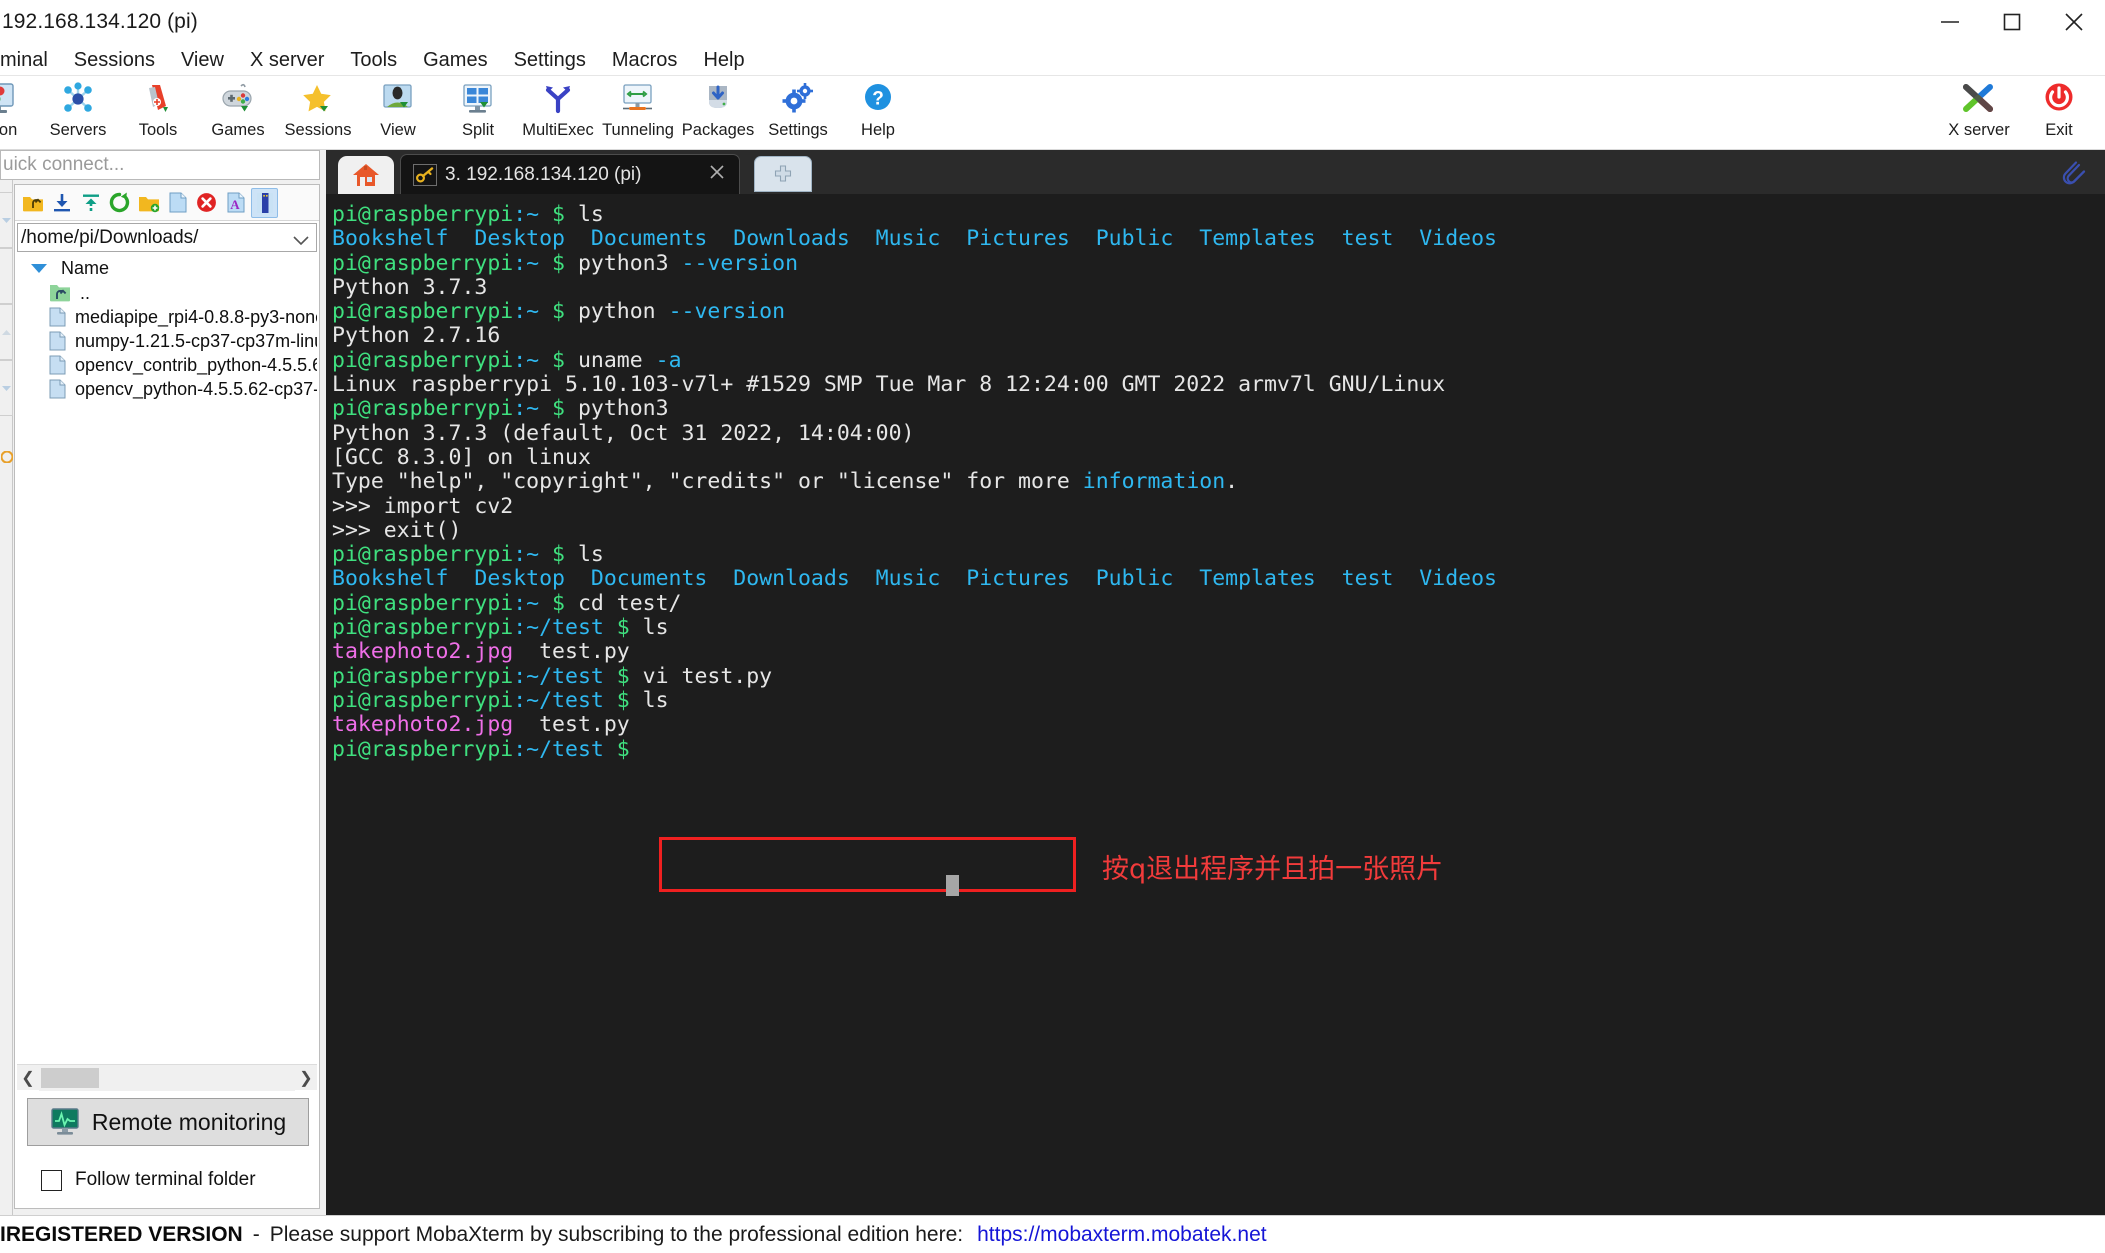 The height and width of the screenshot is (1253, 2105). What do you see at coordinates (6, 682) in the screenshot?
I see `sidebar-vertical-tab-strip` at bounding box center [6, 682].